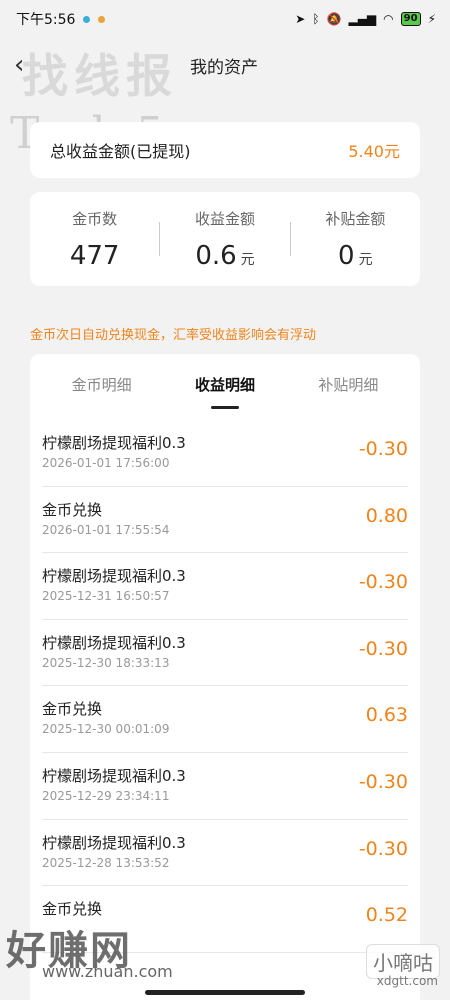 This screenshot has width=450, height=1000. Describe the element at coordinates (431, 19) in the screenshot. I see `charging-icon: ⚡` at that location.